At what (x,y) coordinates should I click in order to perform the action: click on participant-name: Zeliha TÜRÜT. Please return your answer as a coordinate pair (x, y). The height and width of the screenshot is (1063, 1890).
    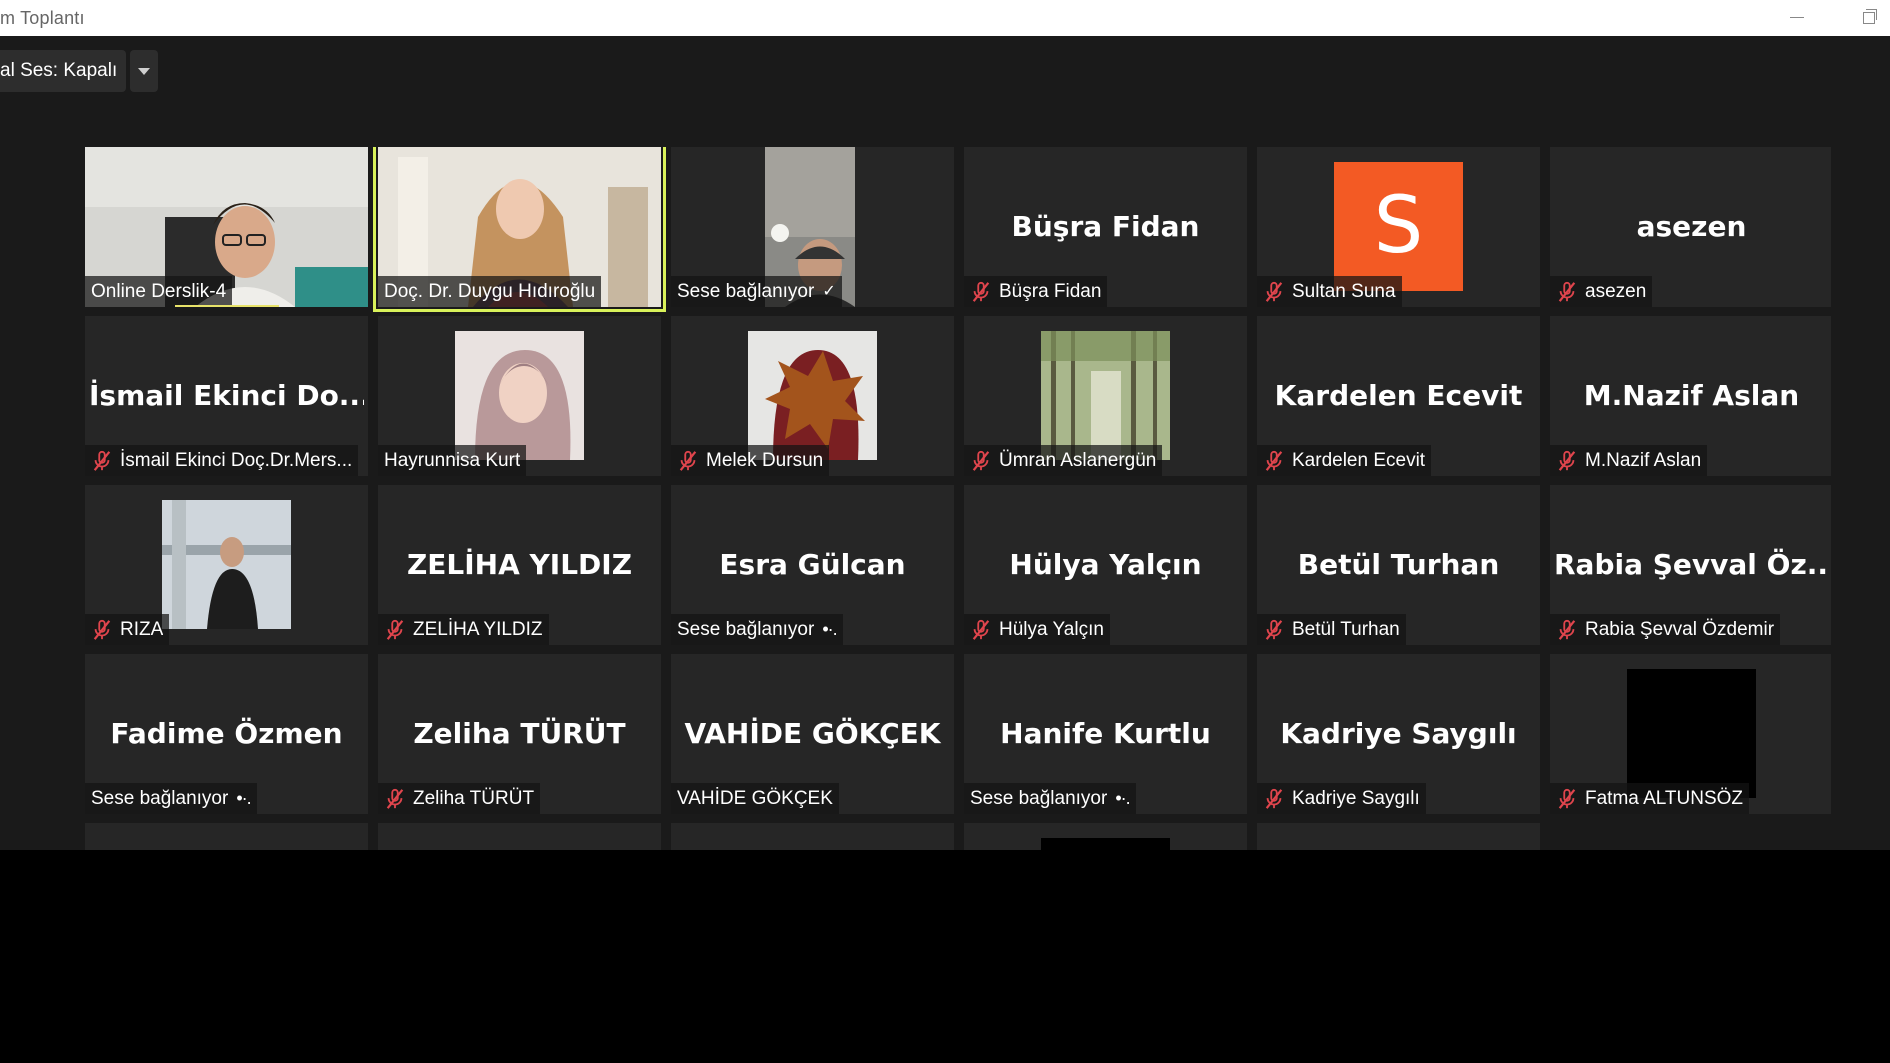
    Looking at the image, I should click on (474, 798).